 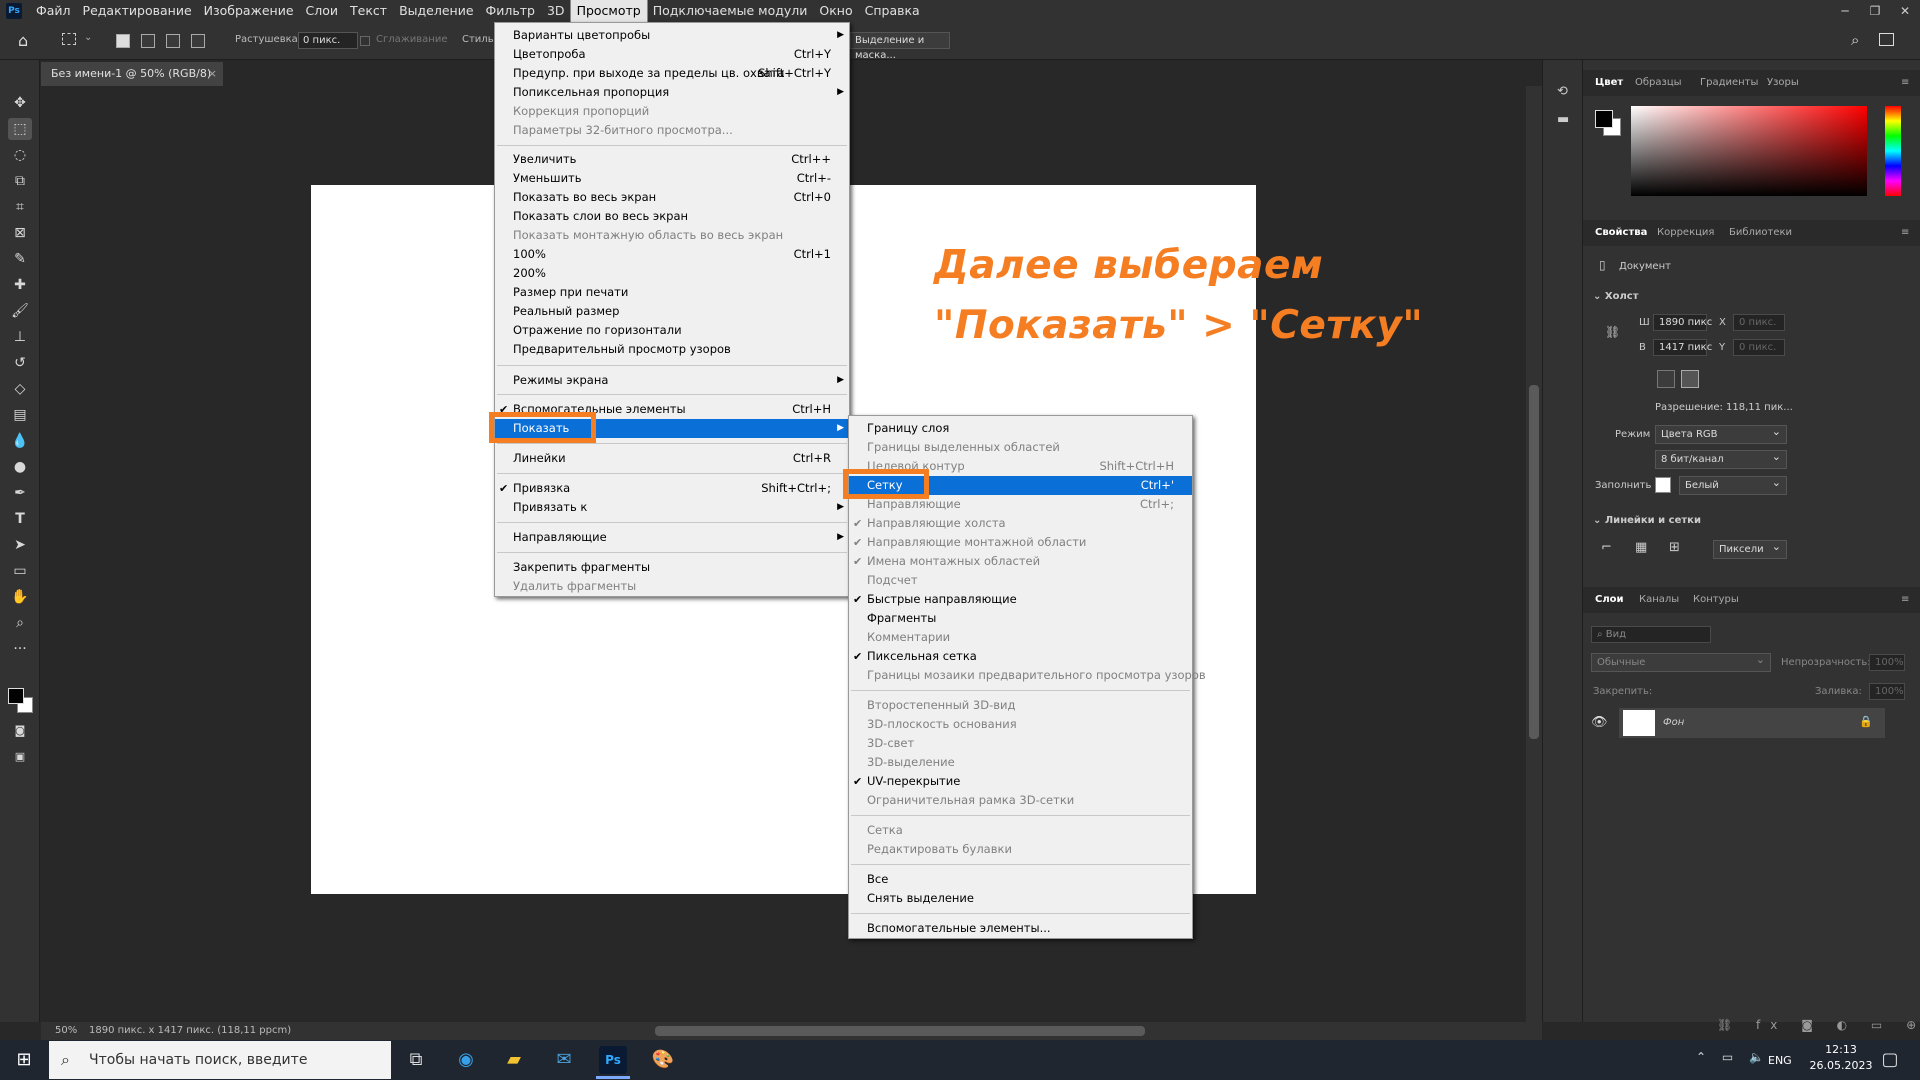 What do you see at coordinates (24, 1060) in the screenshot?
I see `windows-start-icon: ⊞` at bounding box center [24, 1060].